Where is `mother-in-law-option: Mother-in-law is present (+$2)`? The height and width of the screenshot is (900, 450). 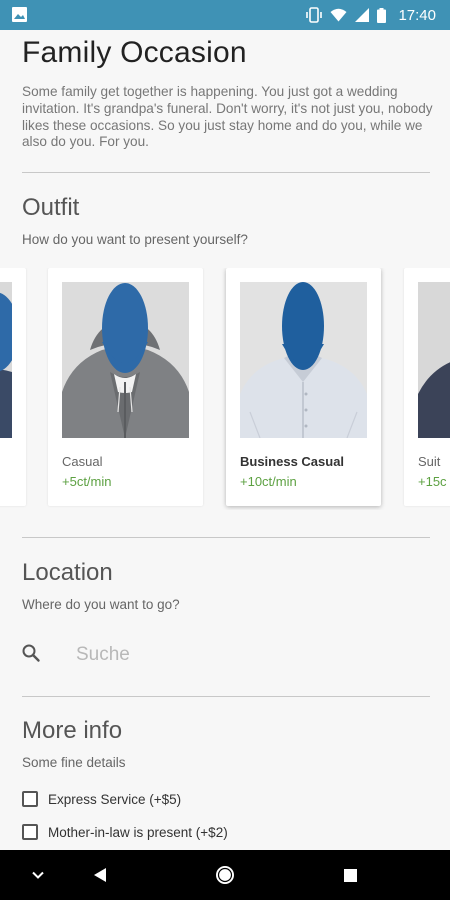
mother-in-law-option: Mother-in-law is present (+$2) is located at coordinates (125, 832).